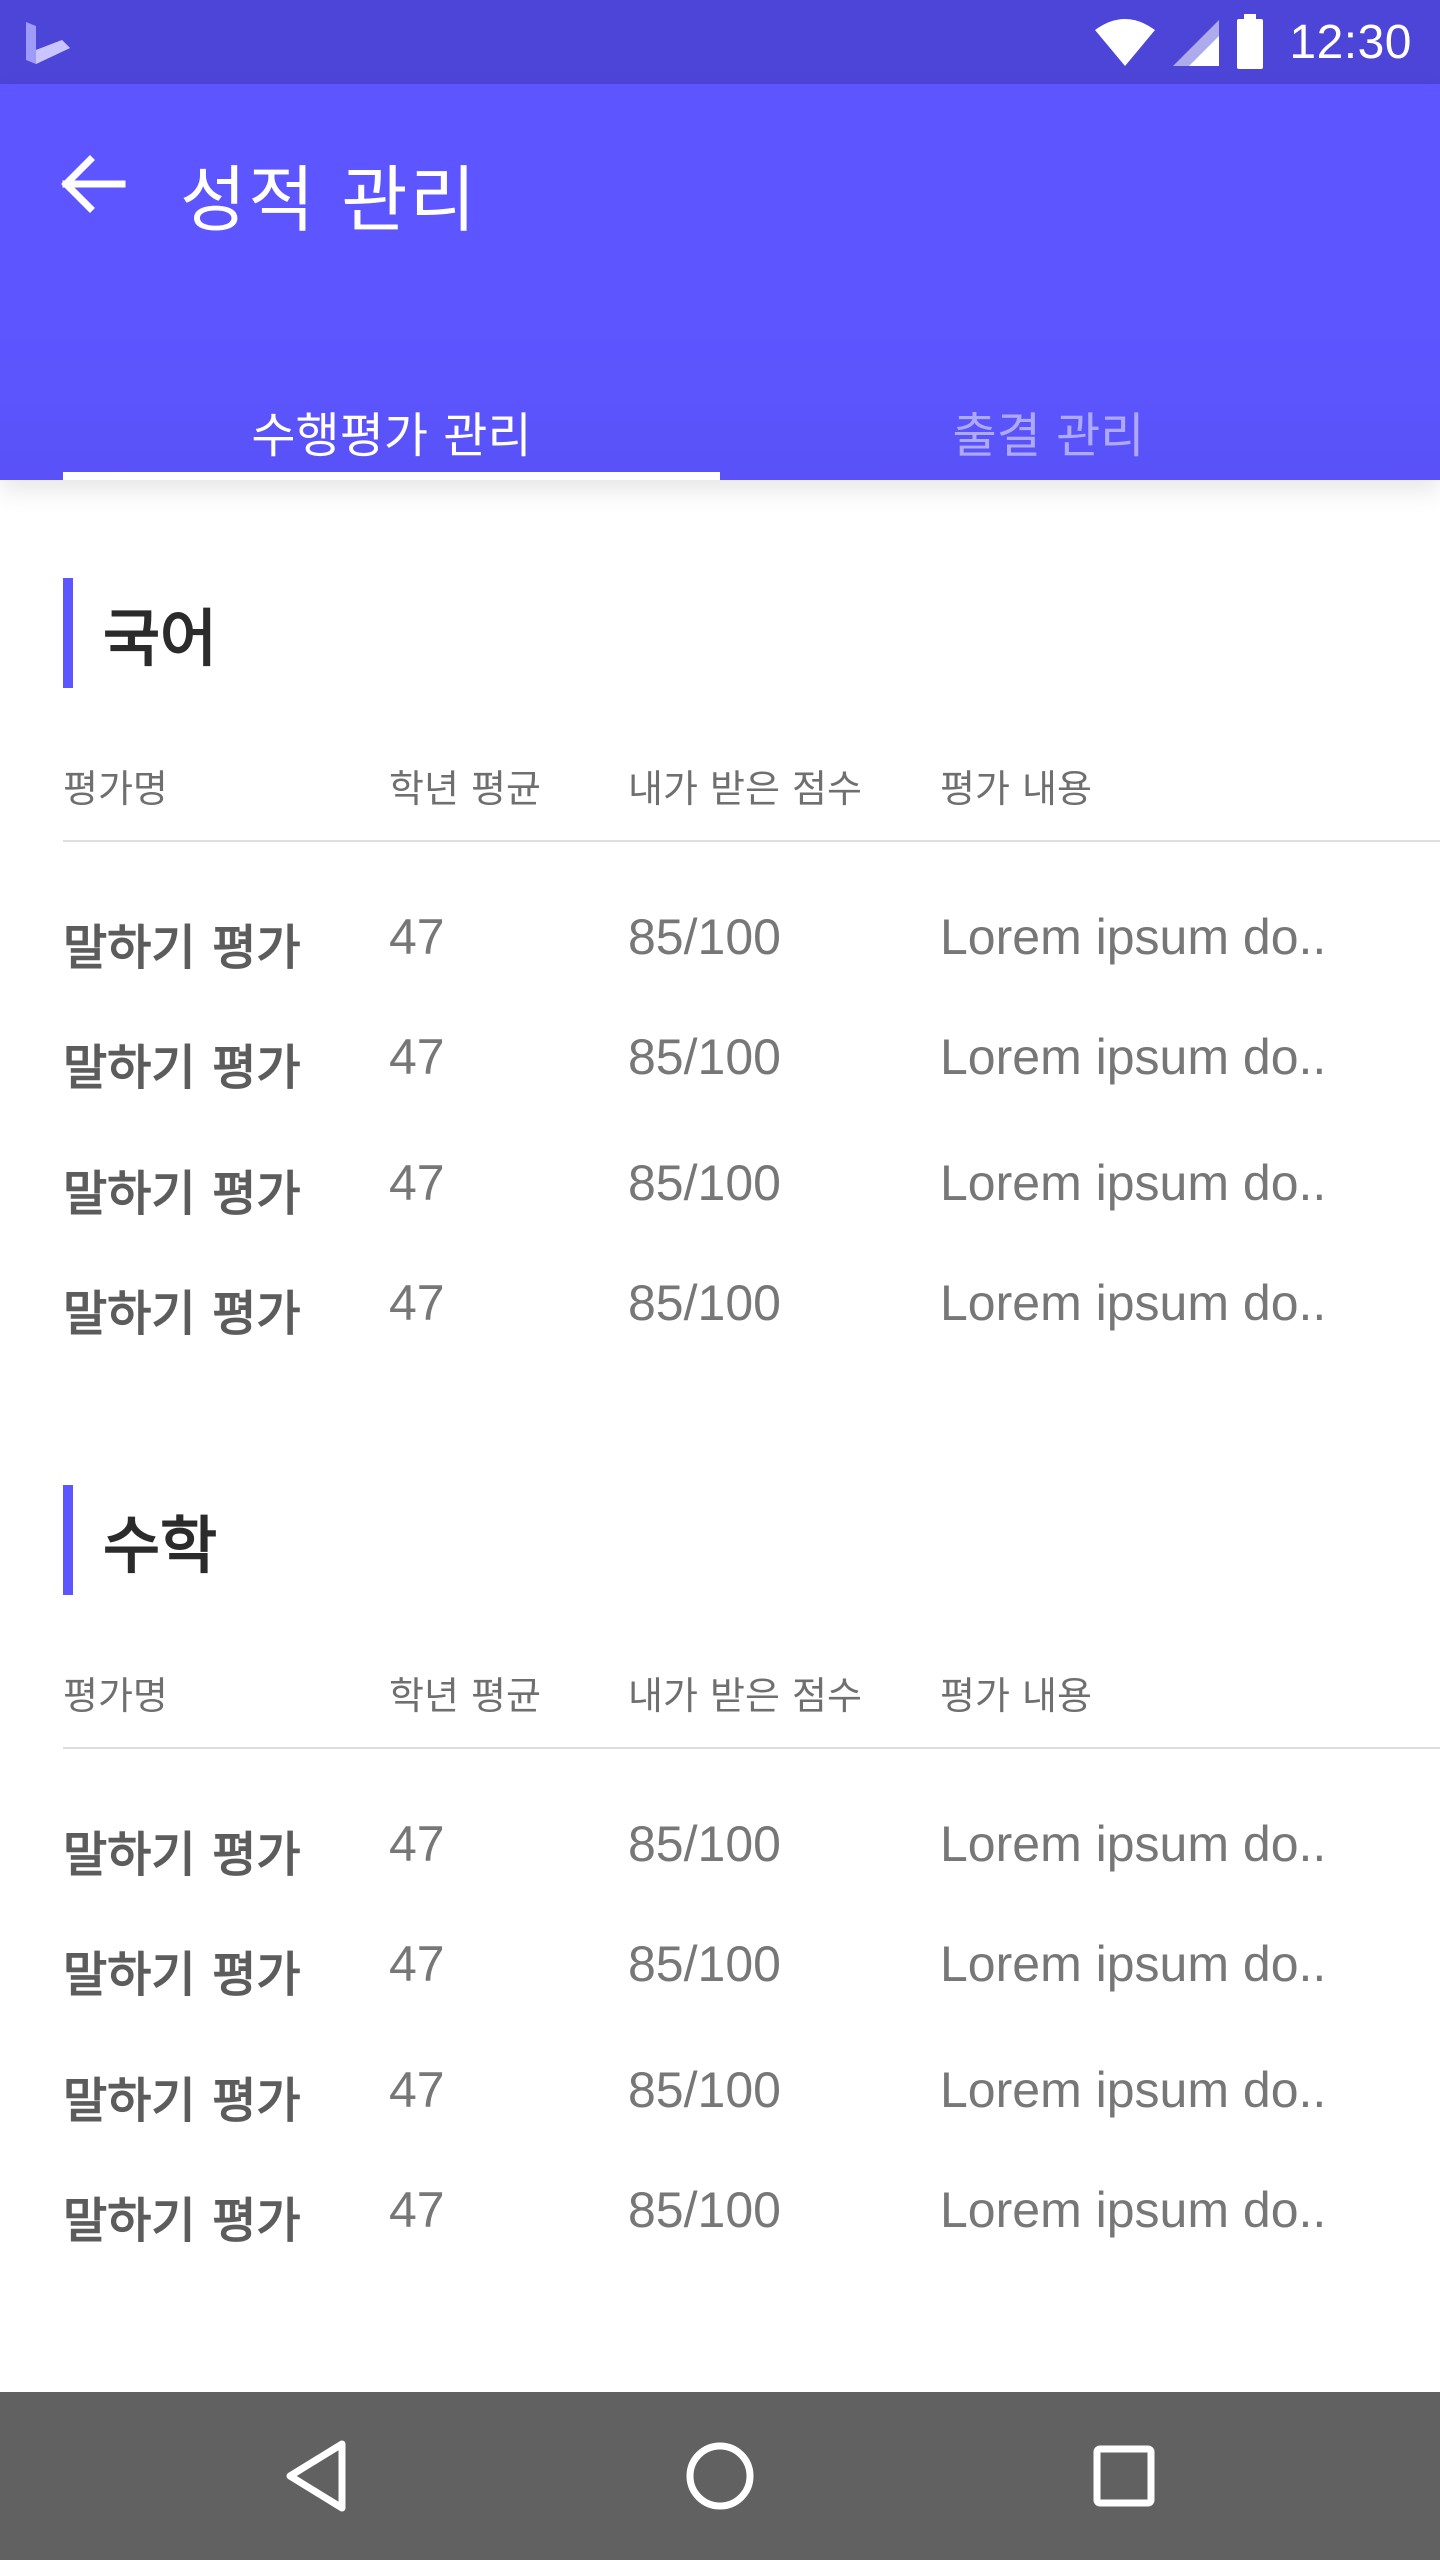 The width and height of the screenshot is (1440, 2560). Describe the element at coordinates (160, 1545) in the screenshot. I see `section-title: 수학` at that location.